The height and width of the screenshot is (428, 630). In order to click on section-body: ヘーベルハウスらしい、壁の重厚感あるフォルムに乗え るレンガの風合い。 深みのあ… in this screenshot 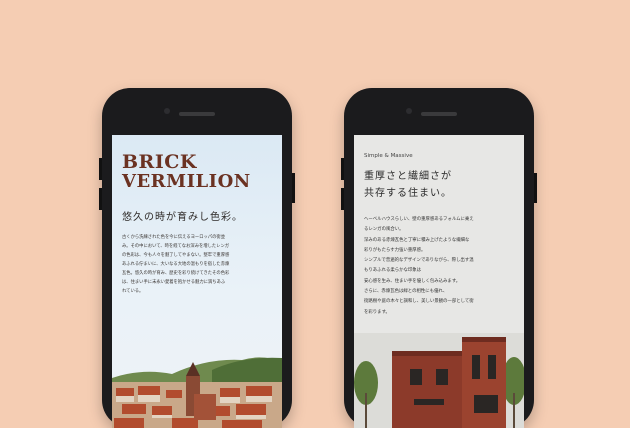, I will do `click(419, 266)`.